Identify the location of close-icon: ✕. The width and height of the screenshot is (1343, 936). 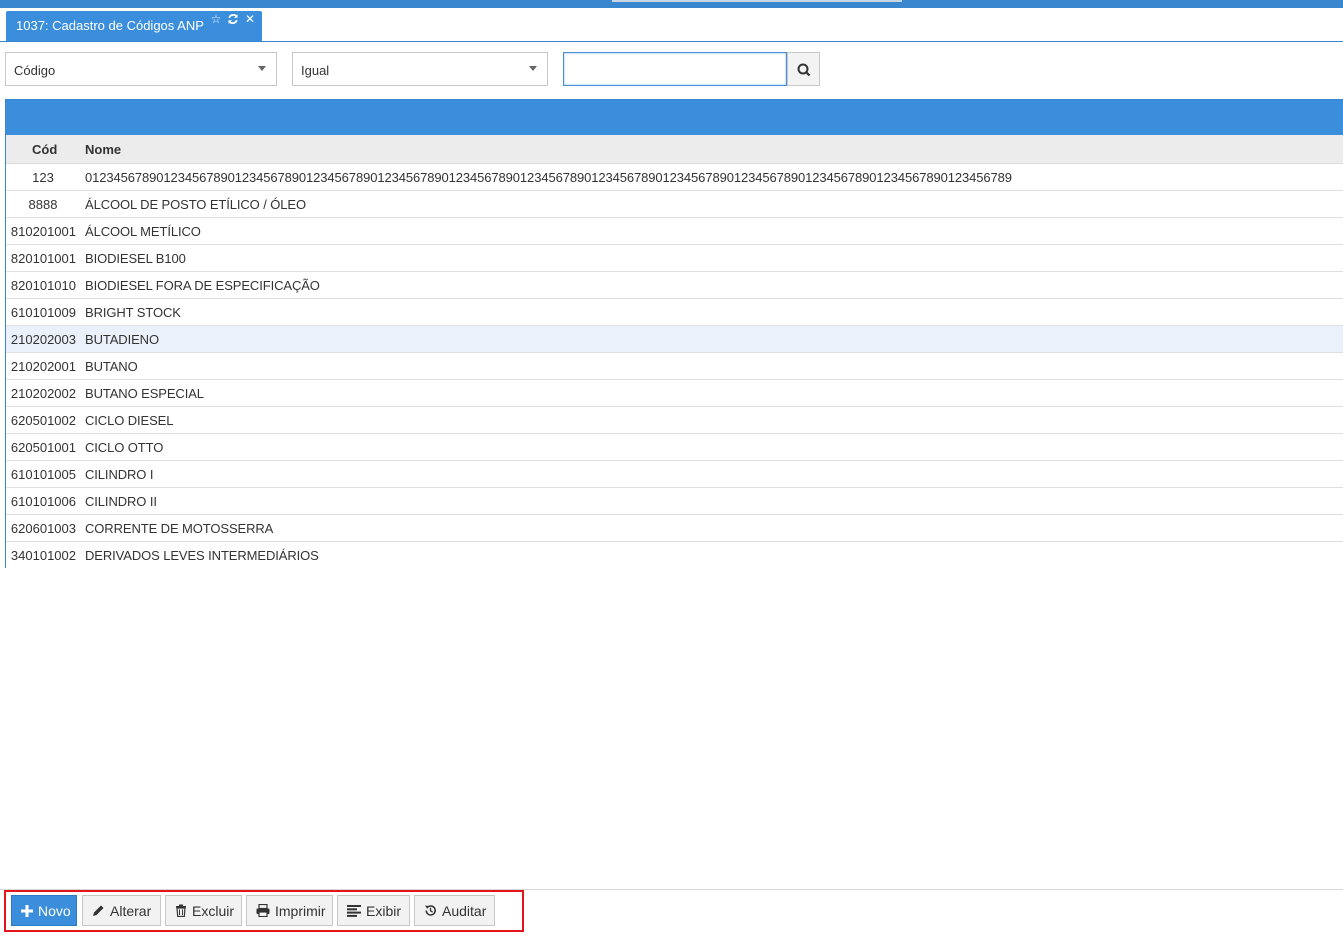
(250, 19).